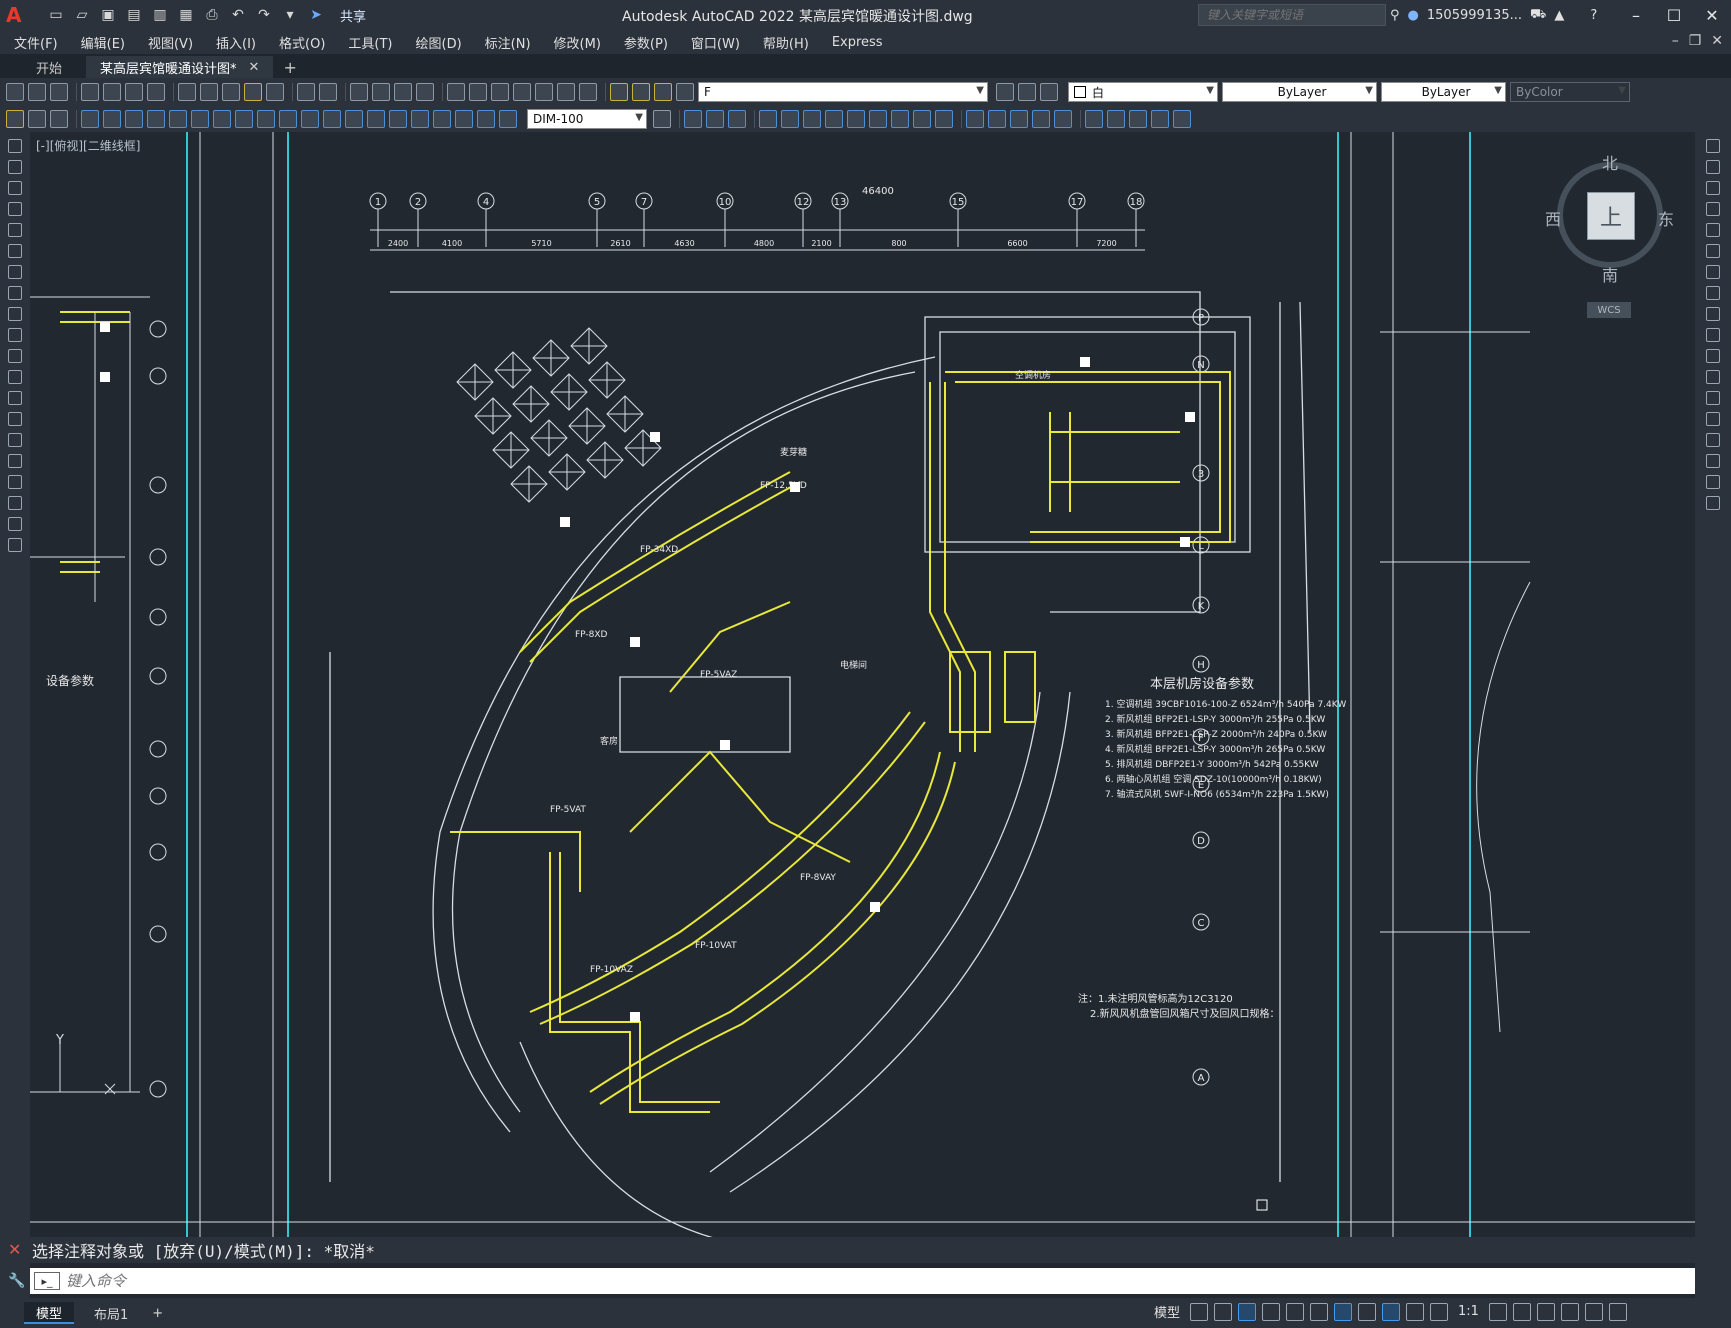 The width and height of the screenshot is (1731, 1328). What do you see at coordinates (1636, 15) in the screenshot?
I see `minimize-icon: –` at bounding box center [1636, 15].